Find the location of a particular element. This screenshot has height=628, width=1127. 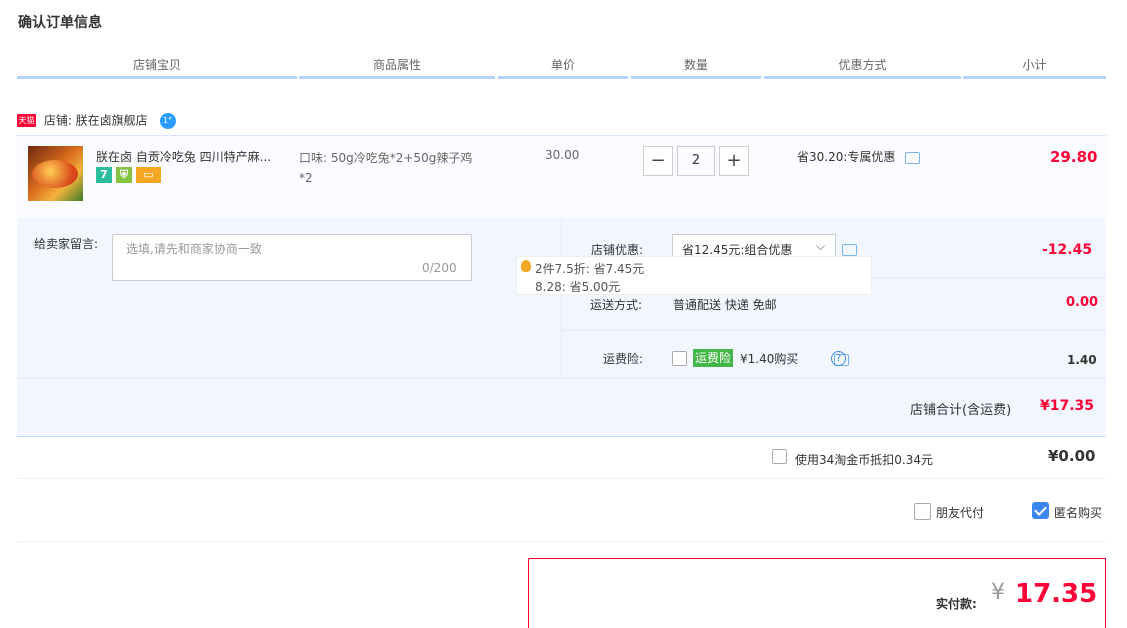

promo-chat-icon is located at coordinates (849, 249).